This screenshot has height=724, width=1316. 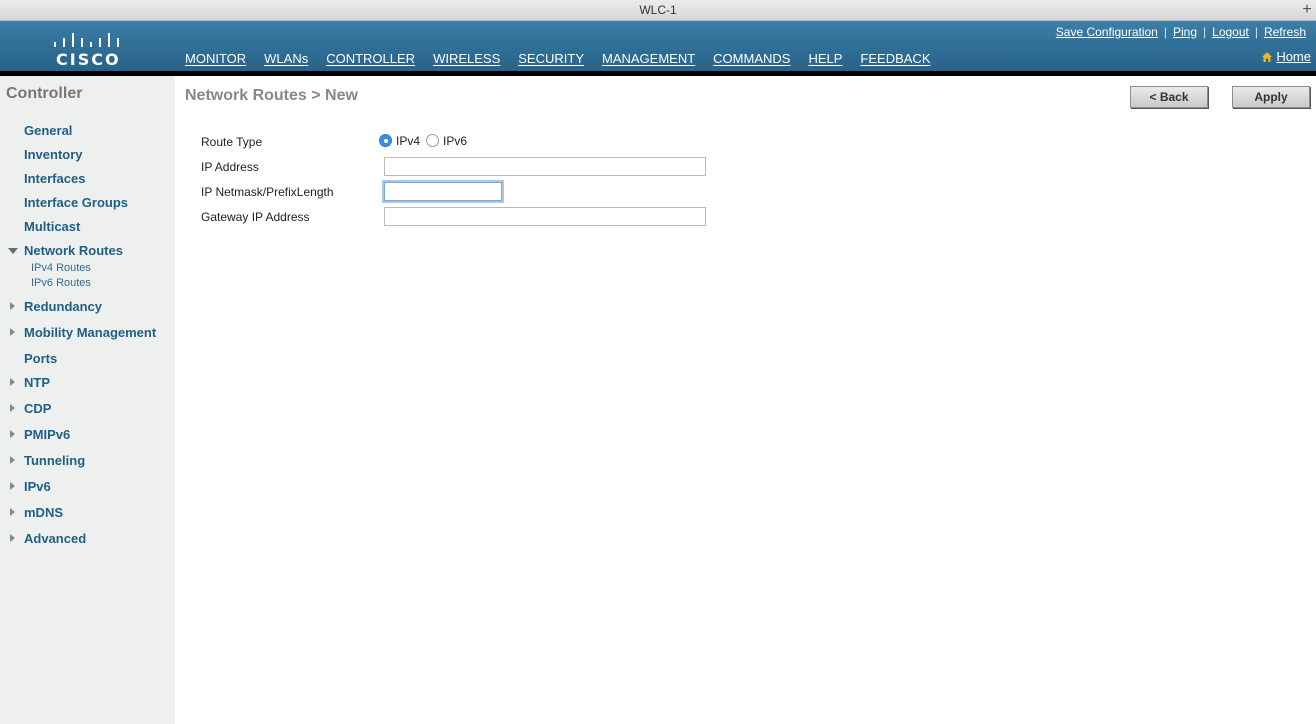 I want to click on nav-security: SECURITY, so click(x=551, y=61).